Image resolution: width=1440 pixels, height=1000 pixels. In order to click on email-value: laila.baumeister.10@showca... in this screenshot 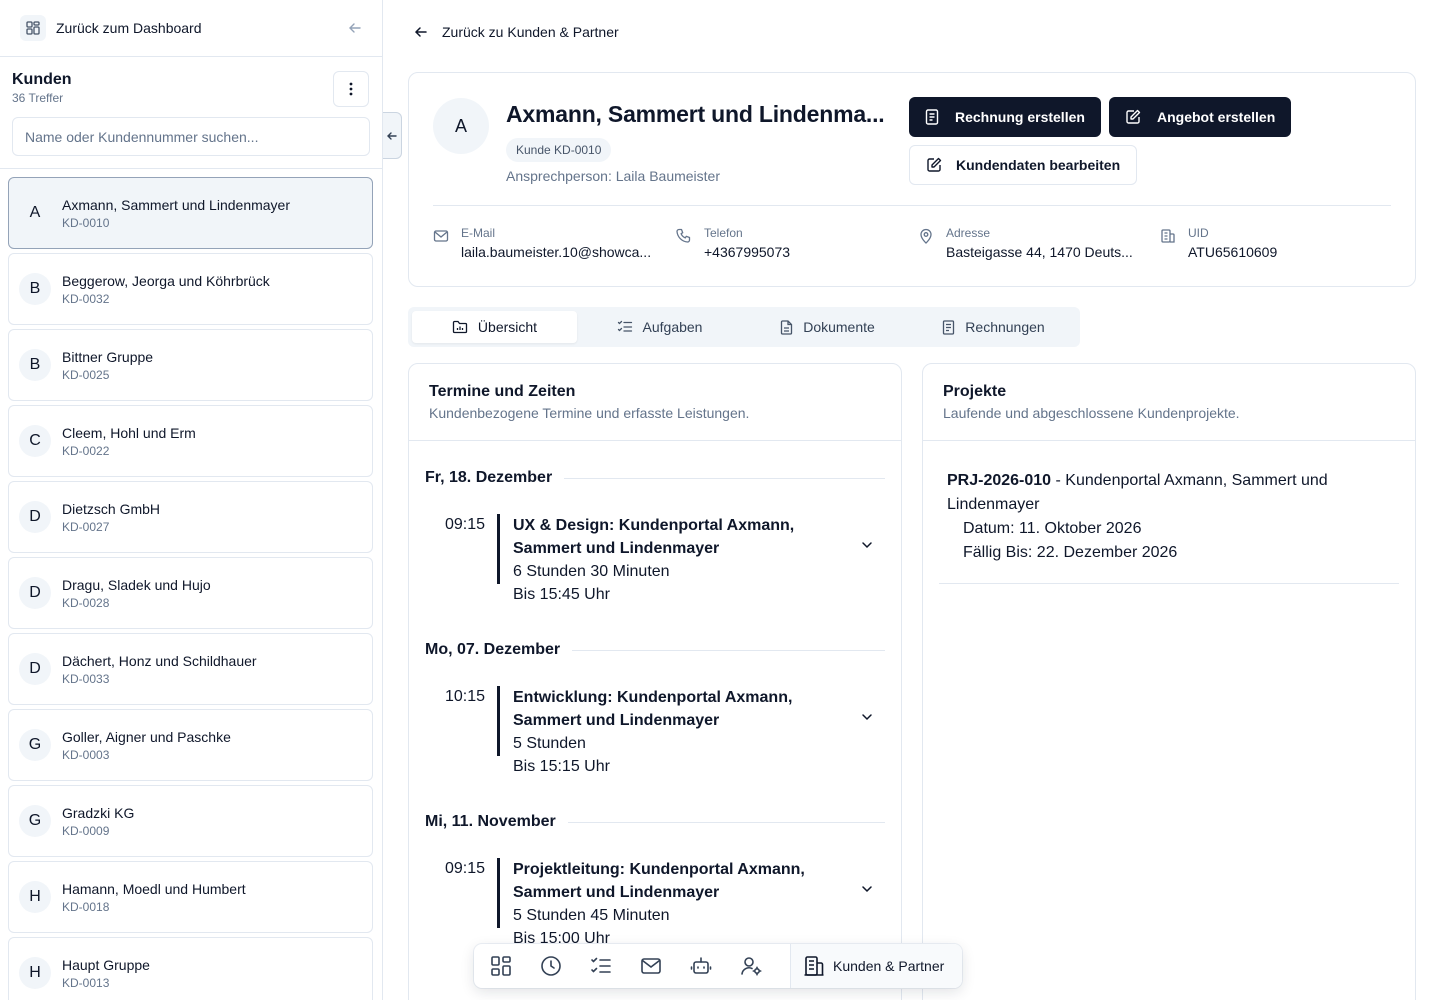, I will do `click(556, 252)`.